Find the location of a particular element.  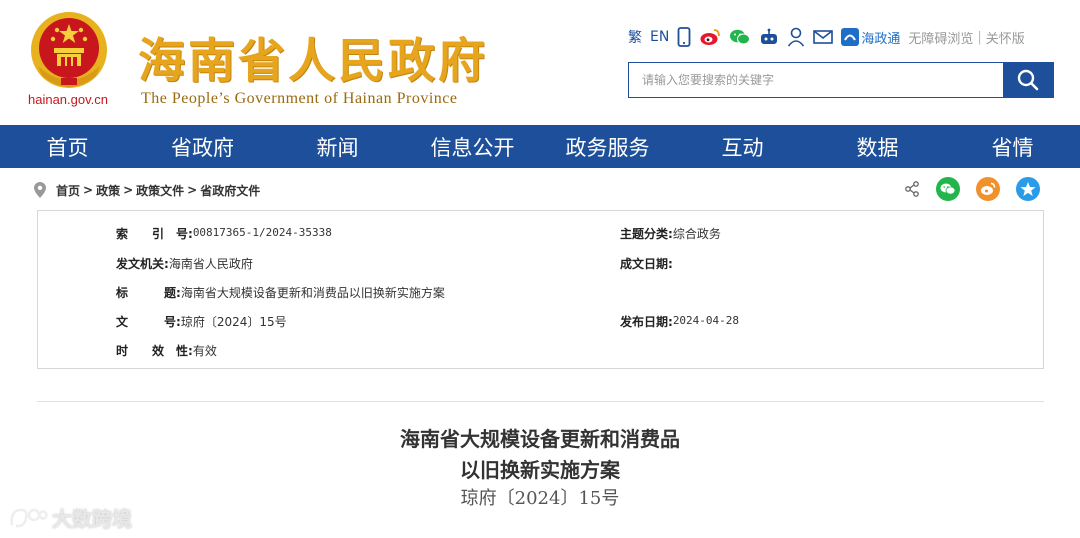

nav-item-data: 数据 is located at coordinates (877, 146).